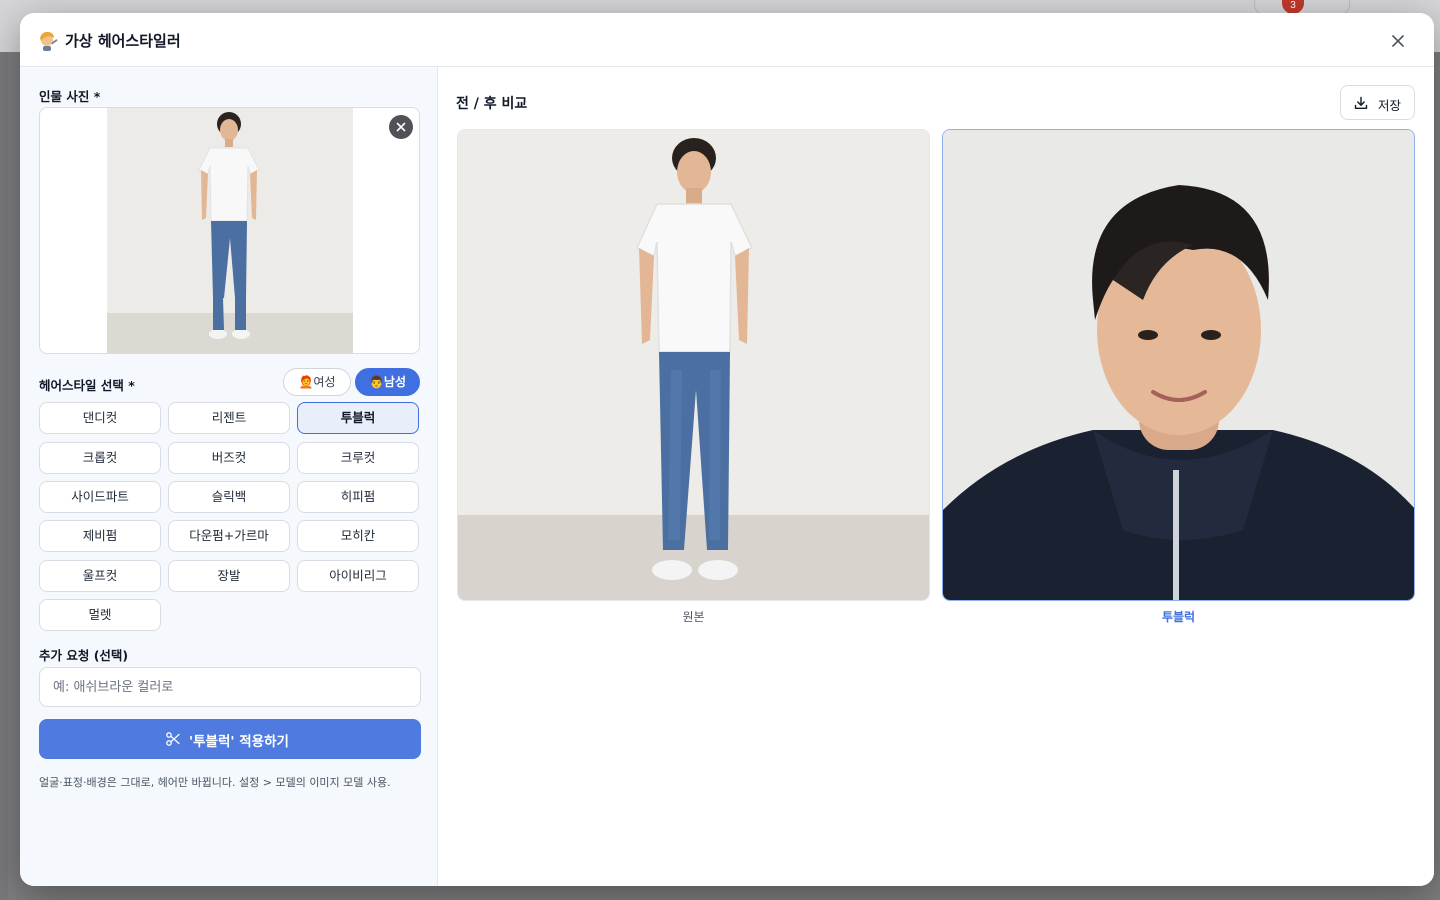  Describe the element at coordinates (727, 40) in the screenshot. I see `modal-header: 가상 헤어스타일러` at that location.